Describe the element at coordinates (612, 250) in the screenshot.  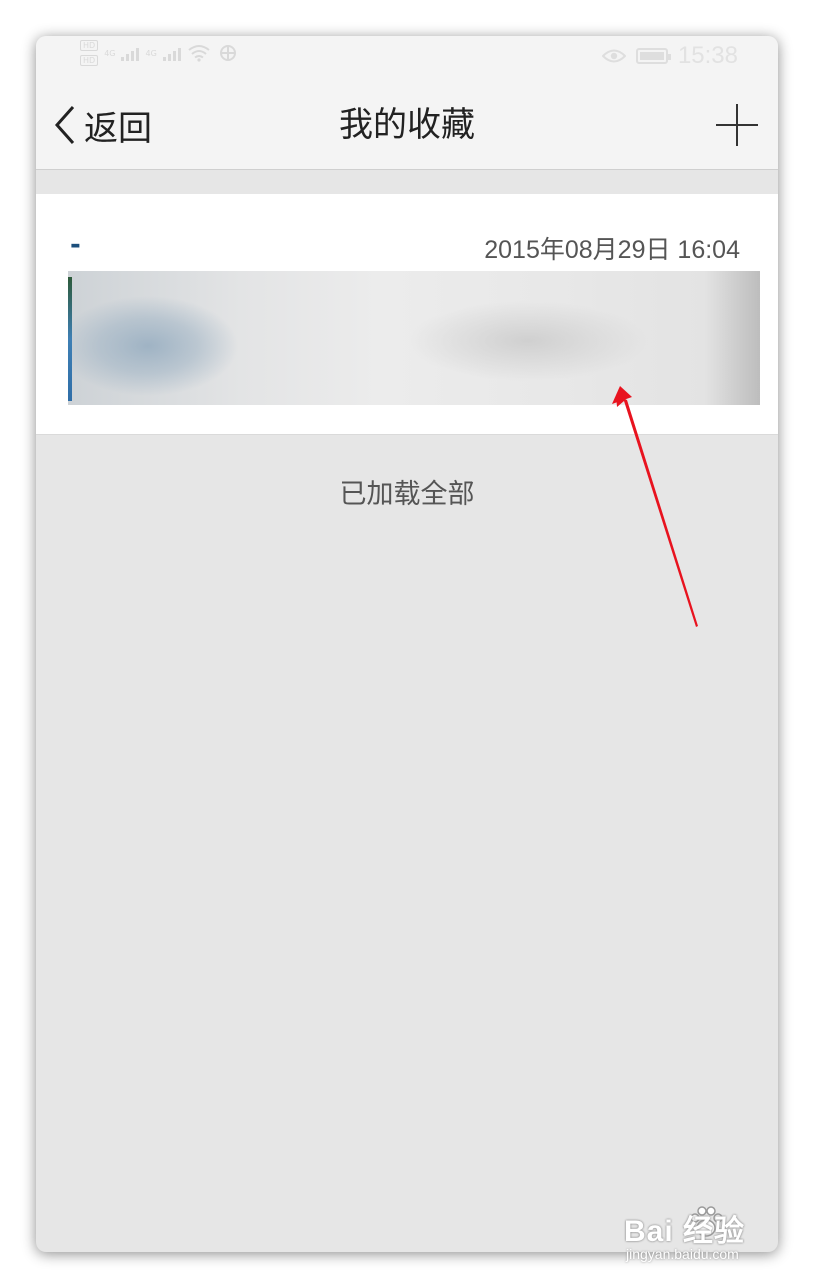
I see `favorite-date: 2015年08月29日 16:04` at that location.